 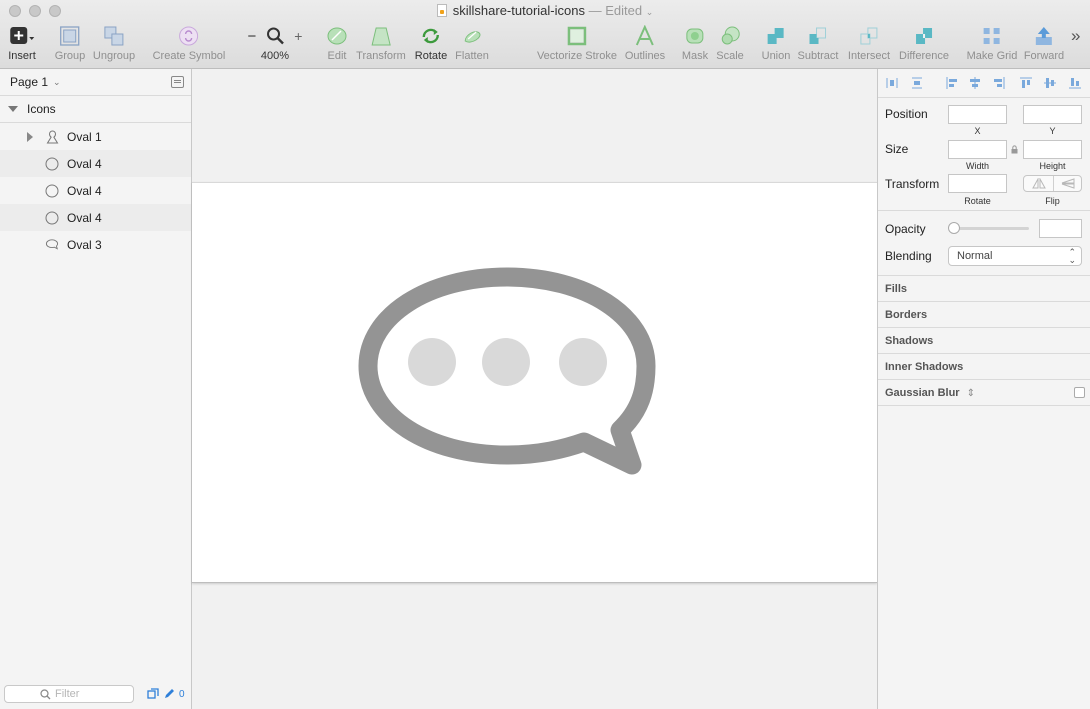 What do you see at coordinates (1075, 36) in the screenshot?
I see `toolbar-overflow-button: »` at bounding box center [1075, 36].